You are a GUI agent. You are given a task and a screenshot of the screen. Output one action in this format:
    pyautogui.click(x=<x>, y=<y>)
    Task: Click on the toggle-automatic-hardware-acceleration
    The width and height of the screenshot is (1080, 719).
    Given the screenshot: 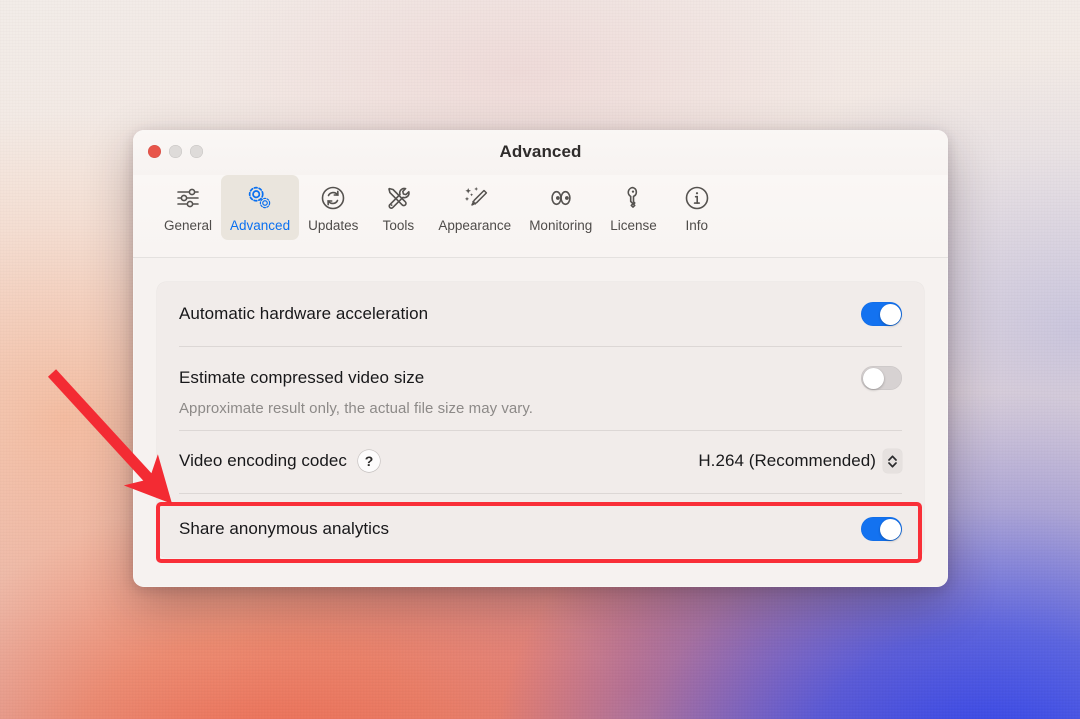 What is the action you would take?
    pyautogui.click(x=881, y=314)
    